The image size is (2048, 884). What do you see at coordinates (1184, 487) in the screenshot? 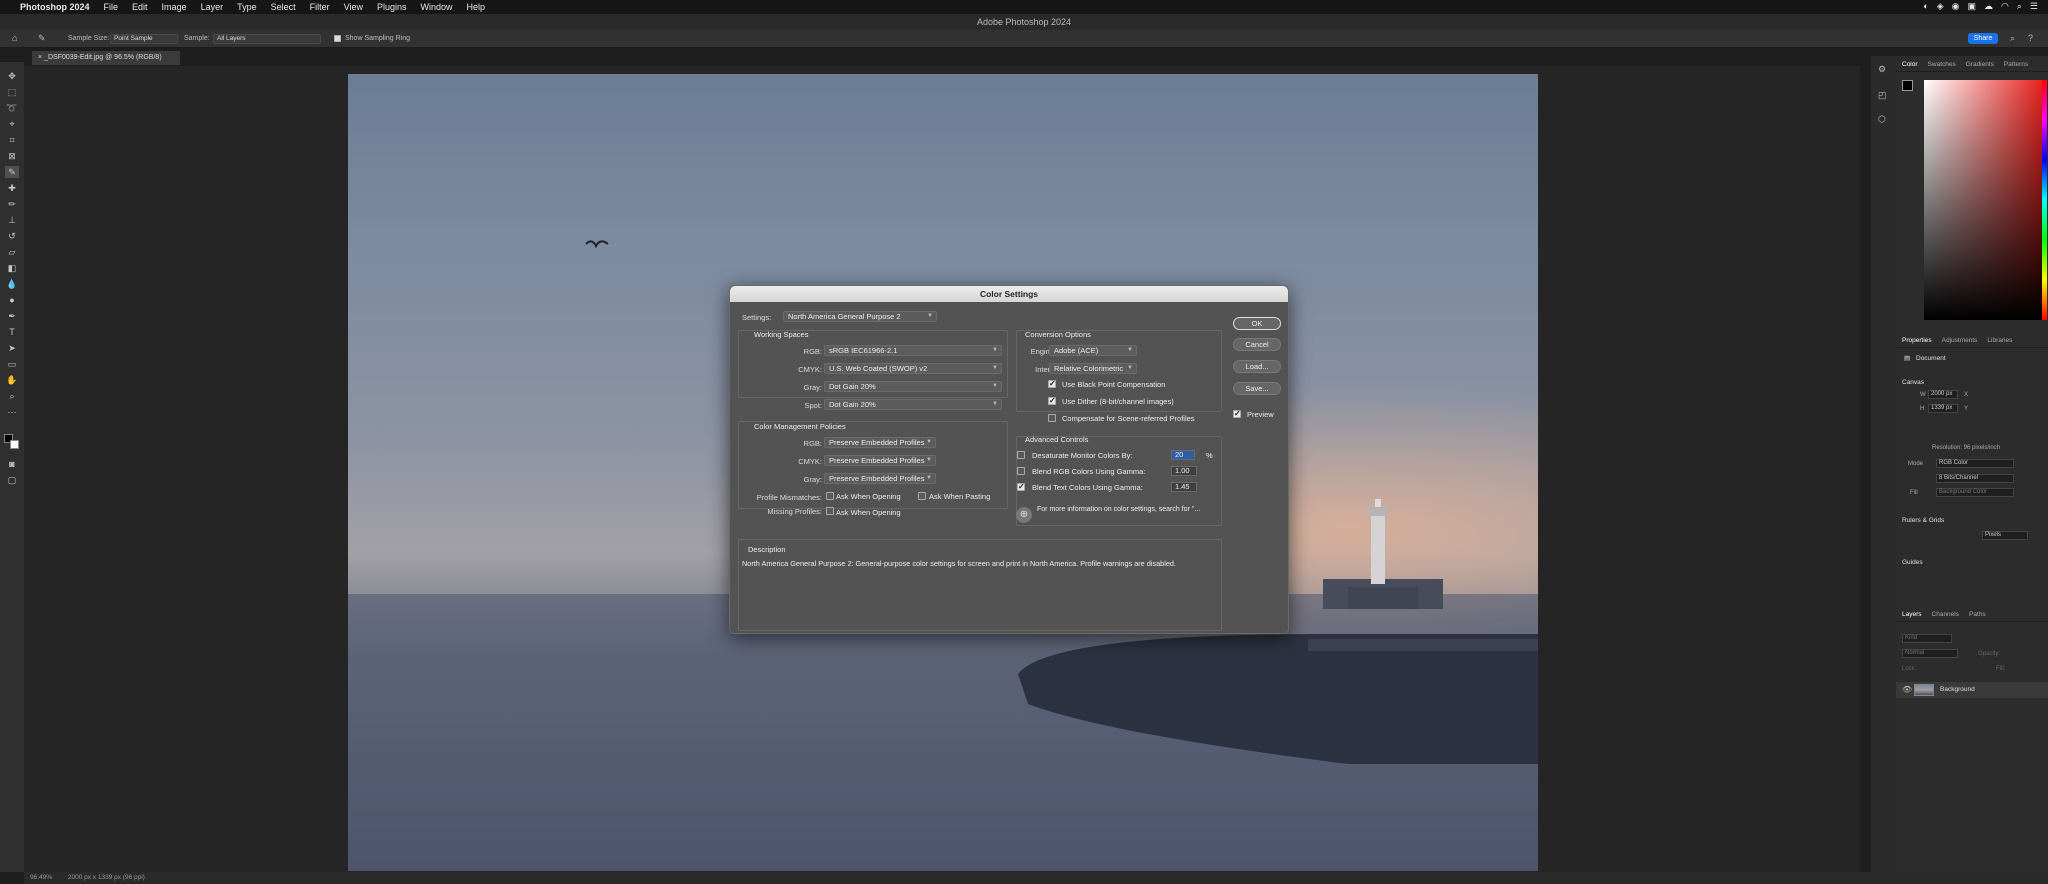
I see `blend-text-input: 1.45` at bounding box center [1184, 487].